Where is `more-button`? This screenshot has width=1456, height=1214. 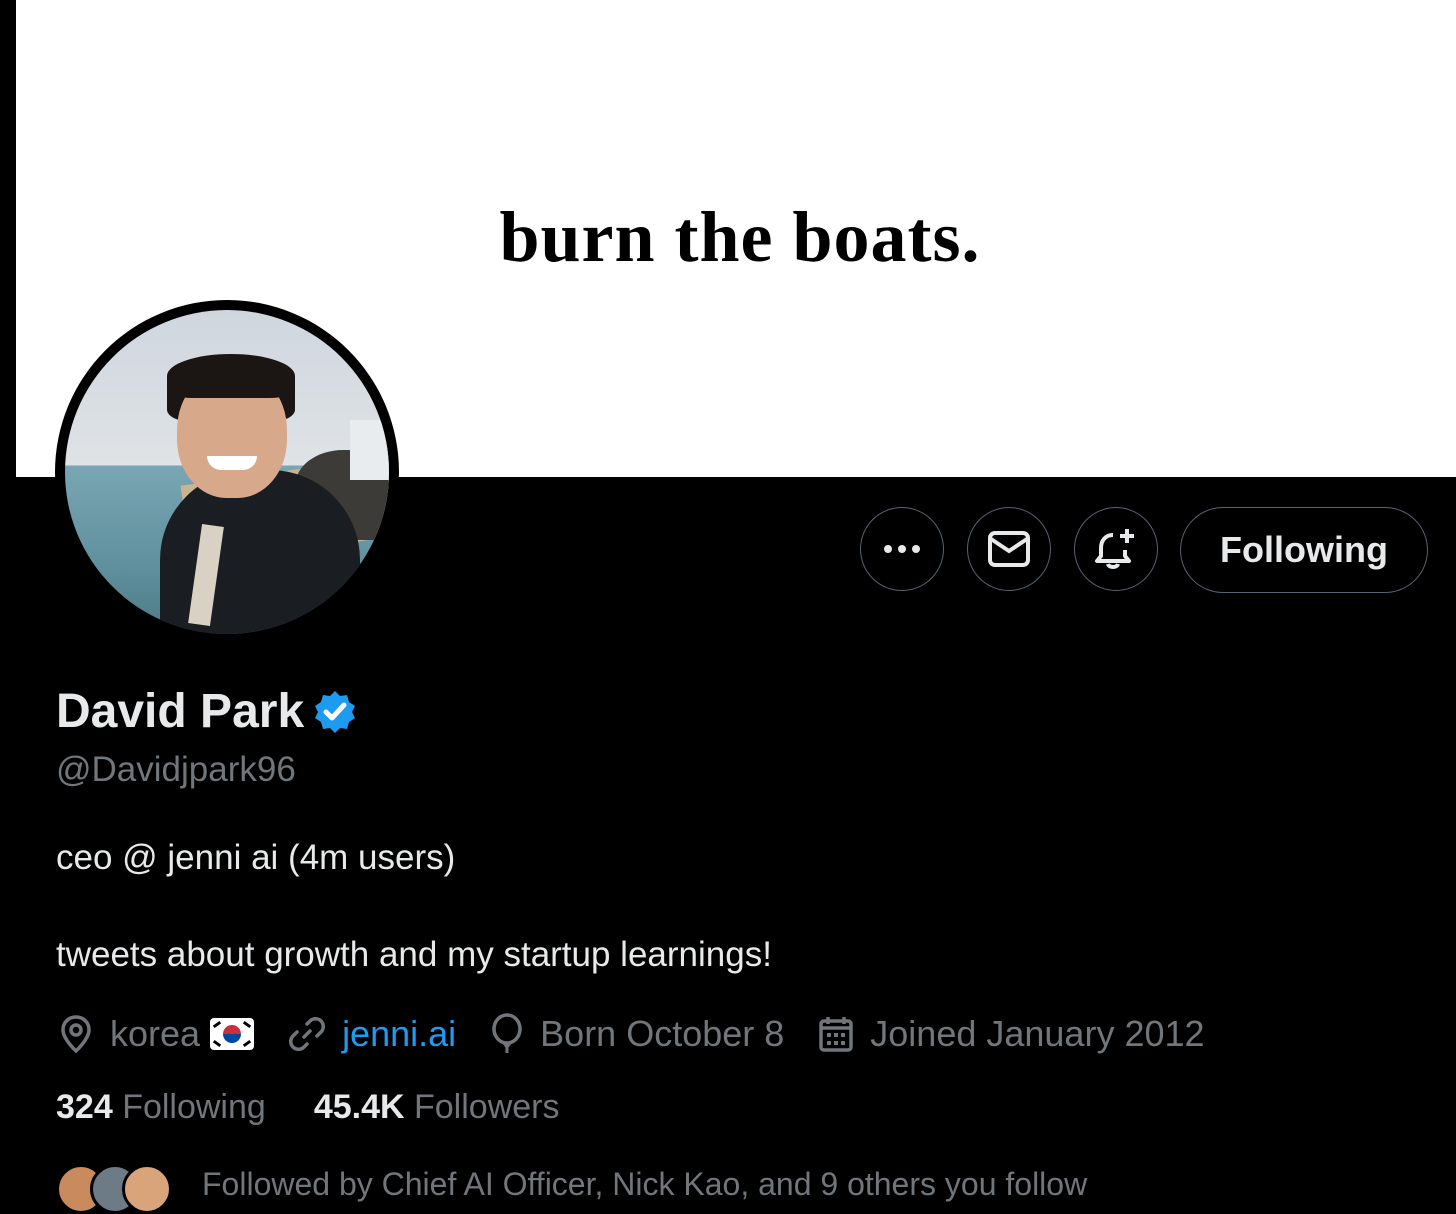 more-button is located at coordinates (902, 549).